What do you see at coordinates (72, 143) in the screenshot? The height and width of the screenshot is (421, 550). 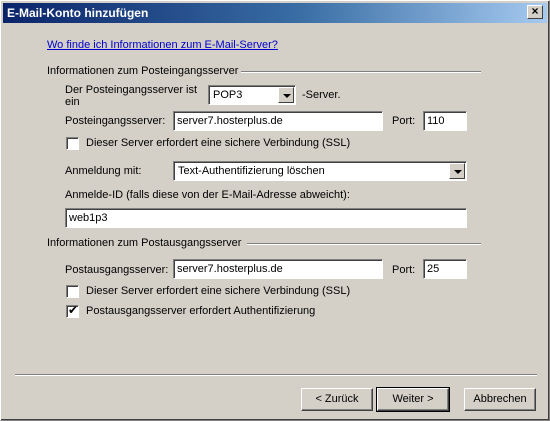 I see `incoming-ssl-checkbox` at bounding box center [72, 143].